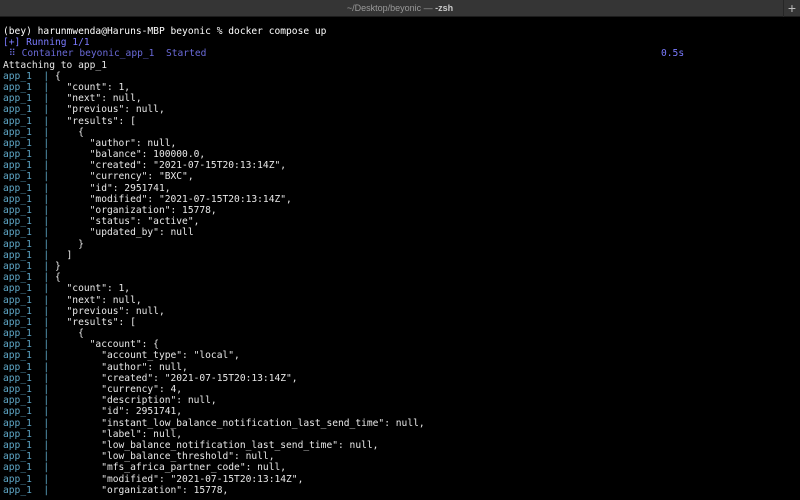  Describe the element at coordinates (401, 188) in the screenshot. I see `log-line: app_1 | "id": 2951741,` at that location.